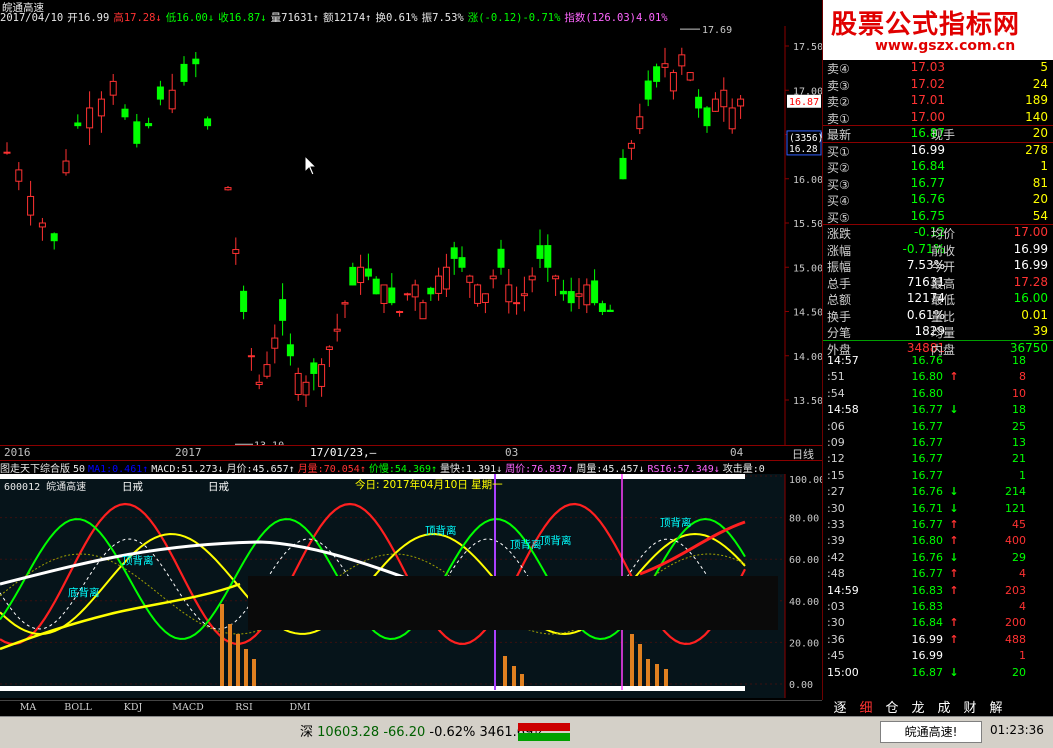 The height and width of the screenshot is (748, 1053). What do you see at coordinates (839, 135) in the screenshot?
I see `row-label: 最新` at bounding box center [839, 135].